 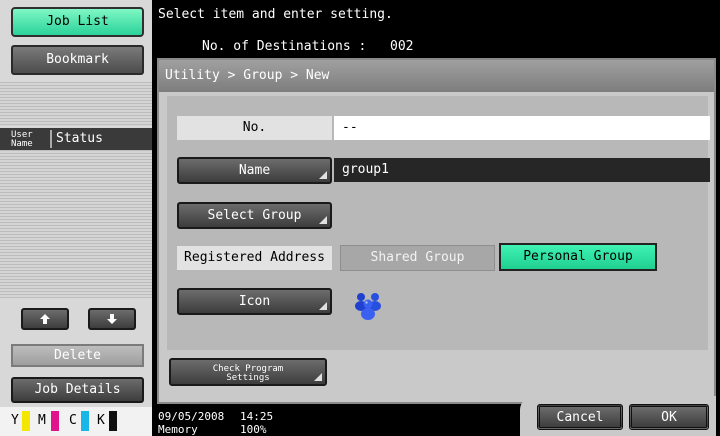 What do you see at coordinates (79, 138) in the screenshot?
I see `column-status: Status` at bounding box center [79, 138].